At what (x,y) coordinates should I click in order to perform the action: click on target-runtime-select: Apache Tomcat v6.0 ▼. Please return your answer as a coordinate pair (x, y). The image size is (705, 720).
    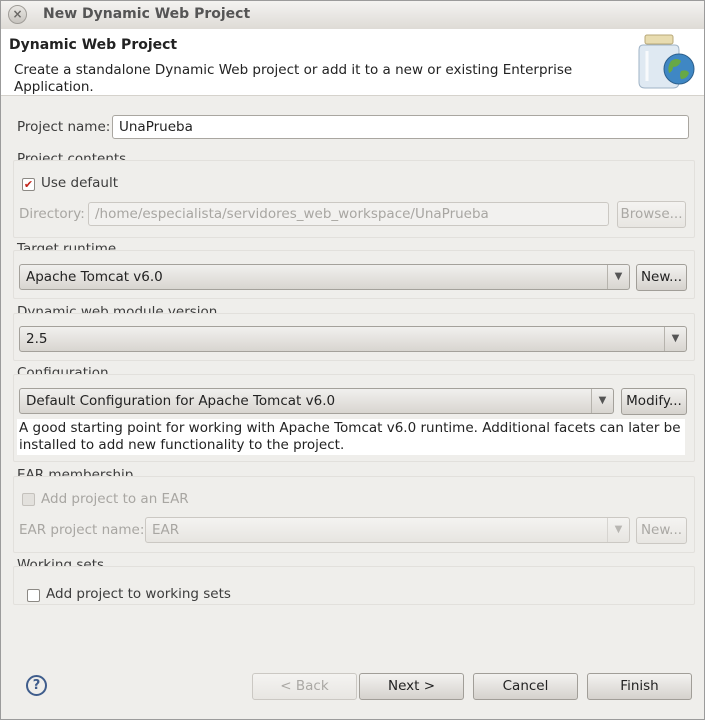
    Looking at the image, I should click on (324, 277).